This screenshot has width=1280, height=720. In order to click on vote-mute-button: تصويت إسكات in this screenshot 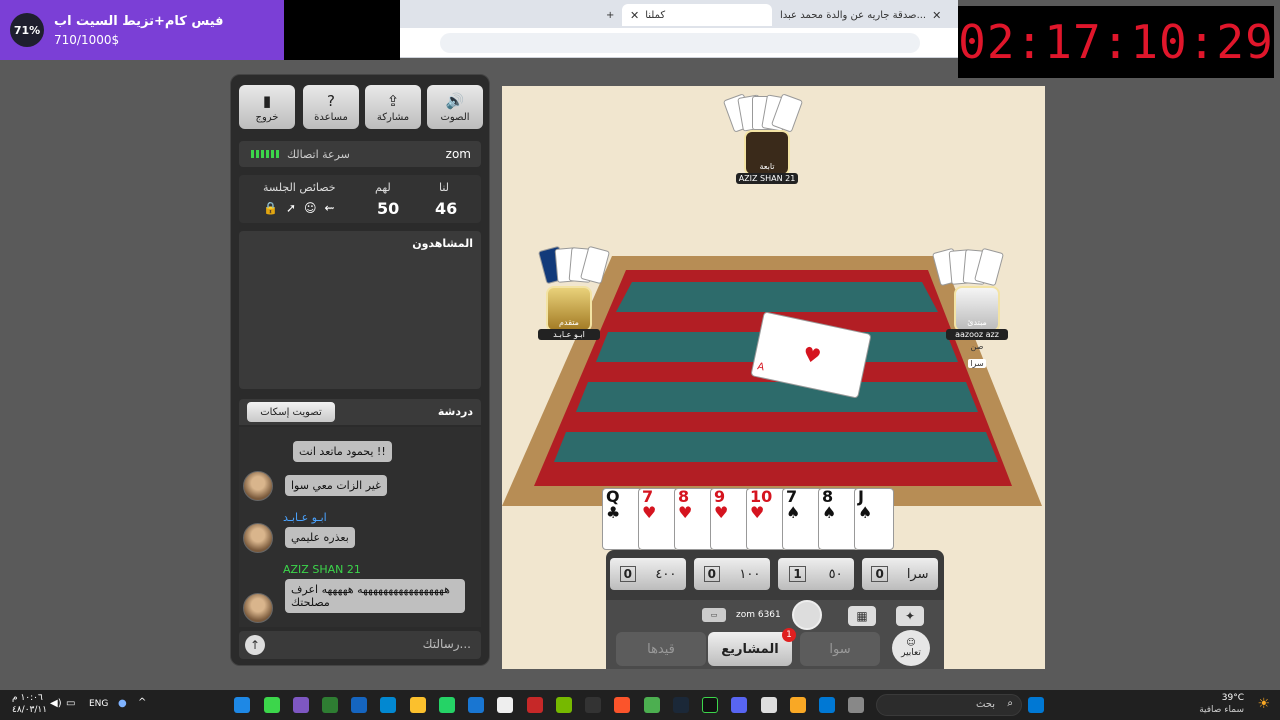, I will do `click(291, 412)`.